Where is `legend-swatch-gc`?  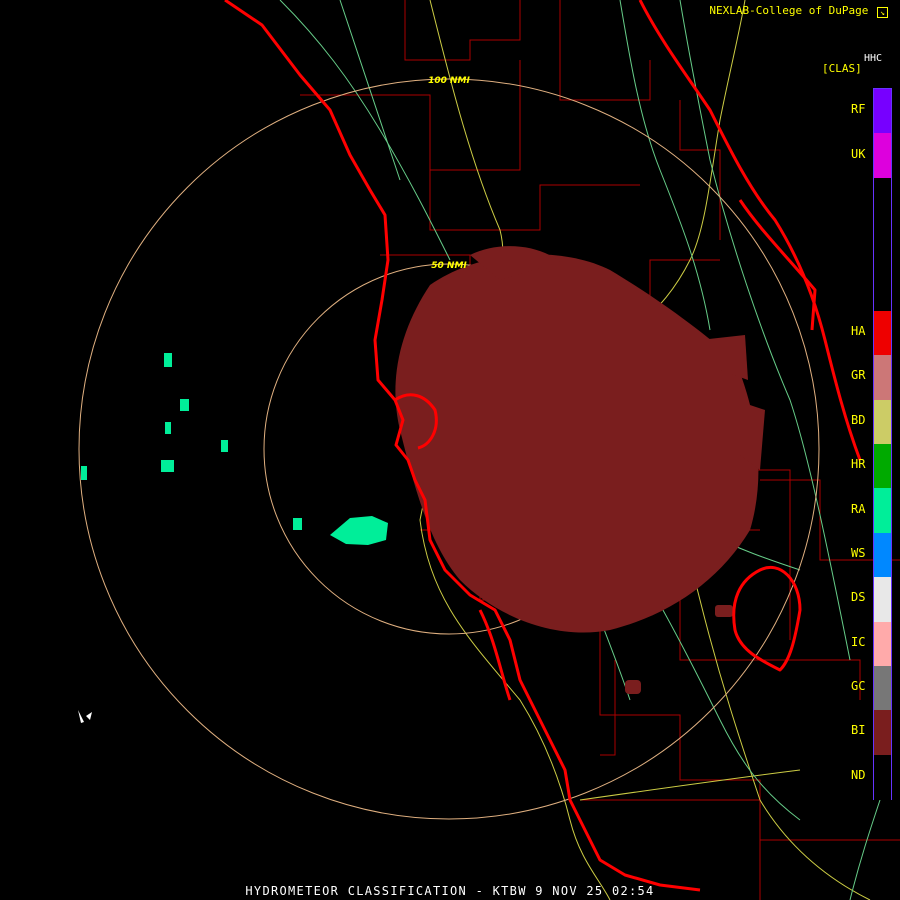 legend-swatch-gc is located at coordinates (882, 688).